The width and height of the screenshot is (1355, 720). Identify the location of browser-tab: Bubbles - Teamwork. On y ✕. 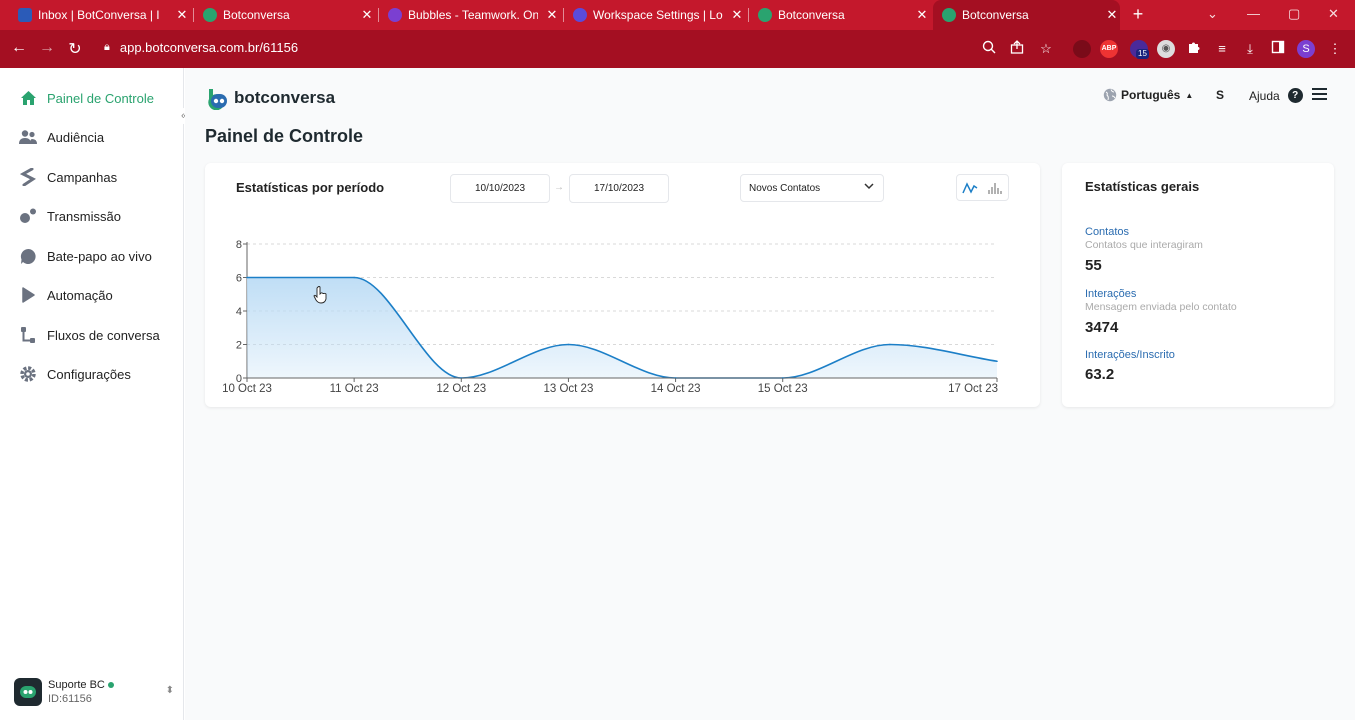
(474, 15).